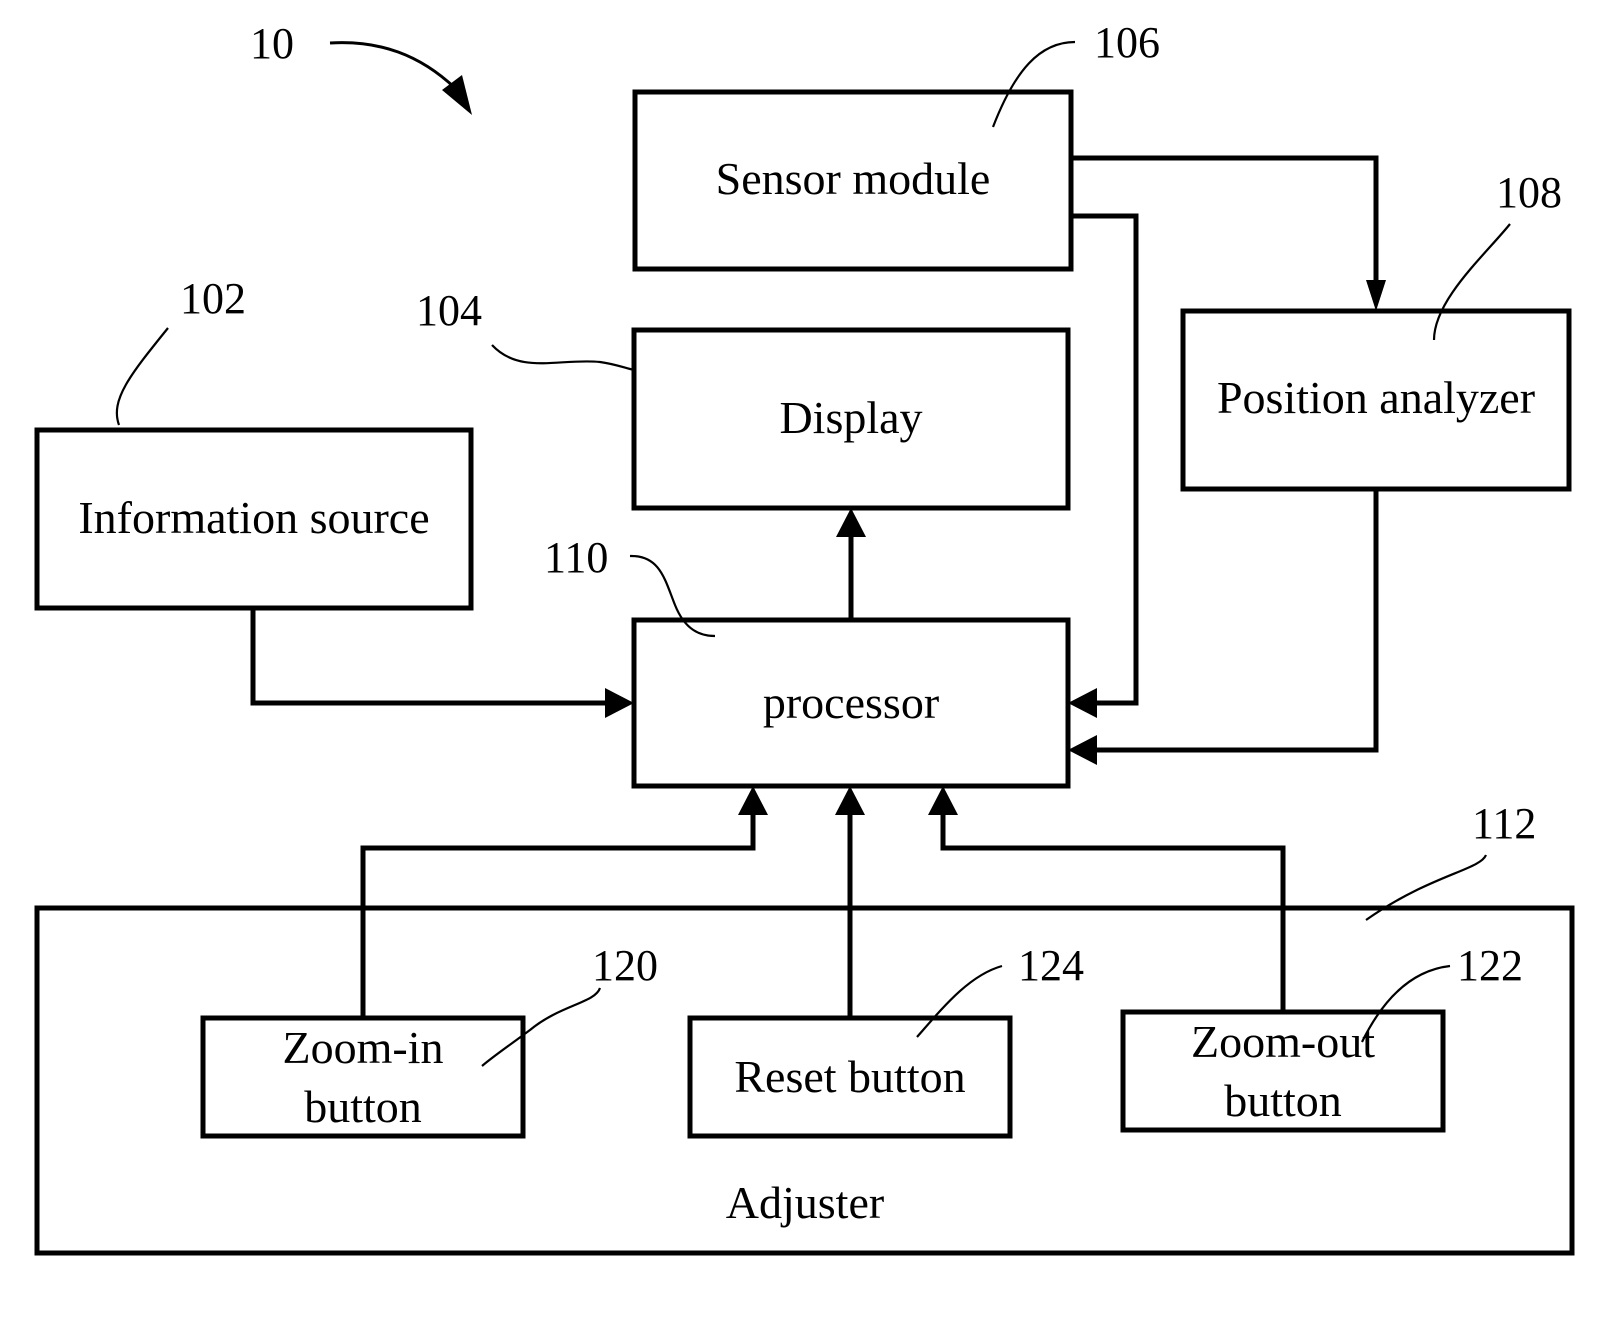 This screenshot has width=1598, height=1332. I want to click on zoom-out-button-ref: 122, so click(1490, 965).